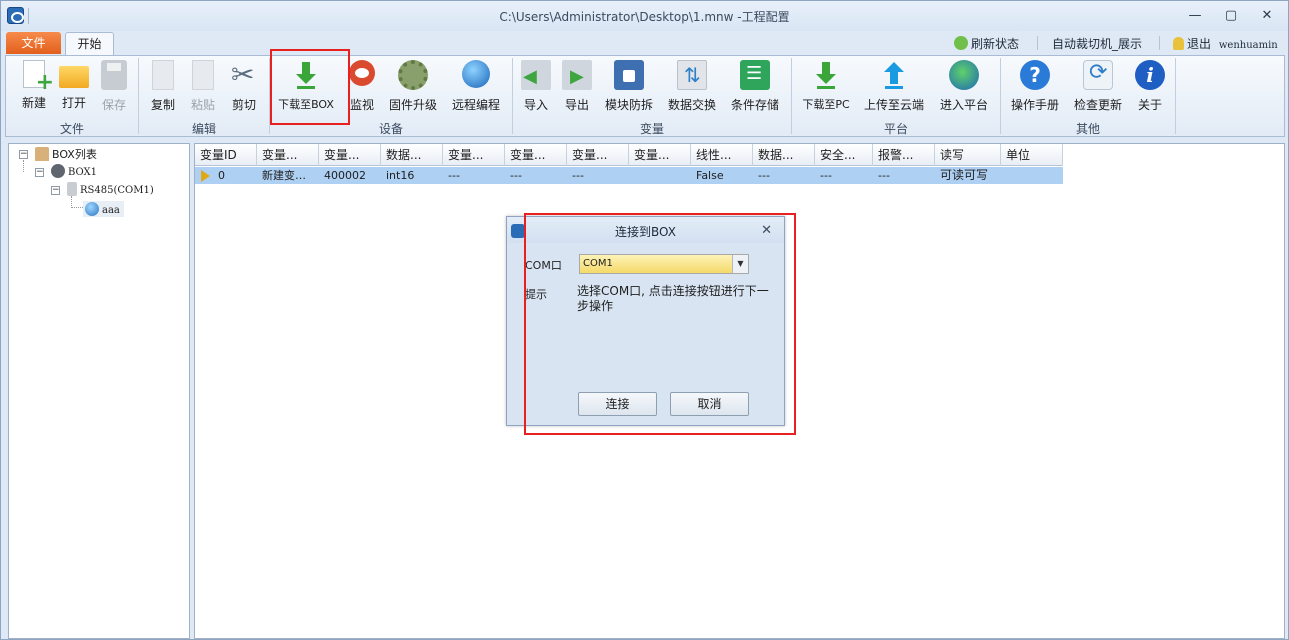 The width and height of the screenshot is (1289, 640). I want to click on copy-button: 复制, so click(163, 87).